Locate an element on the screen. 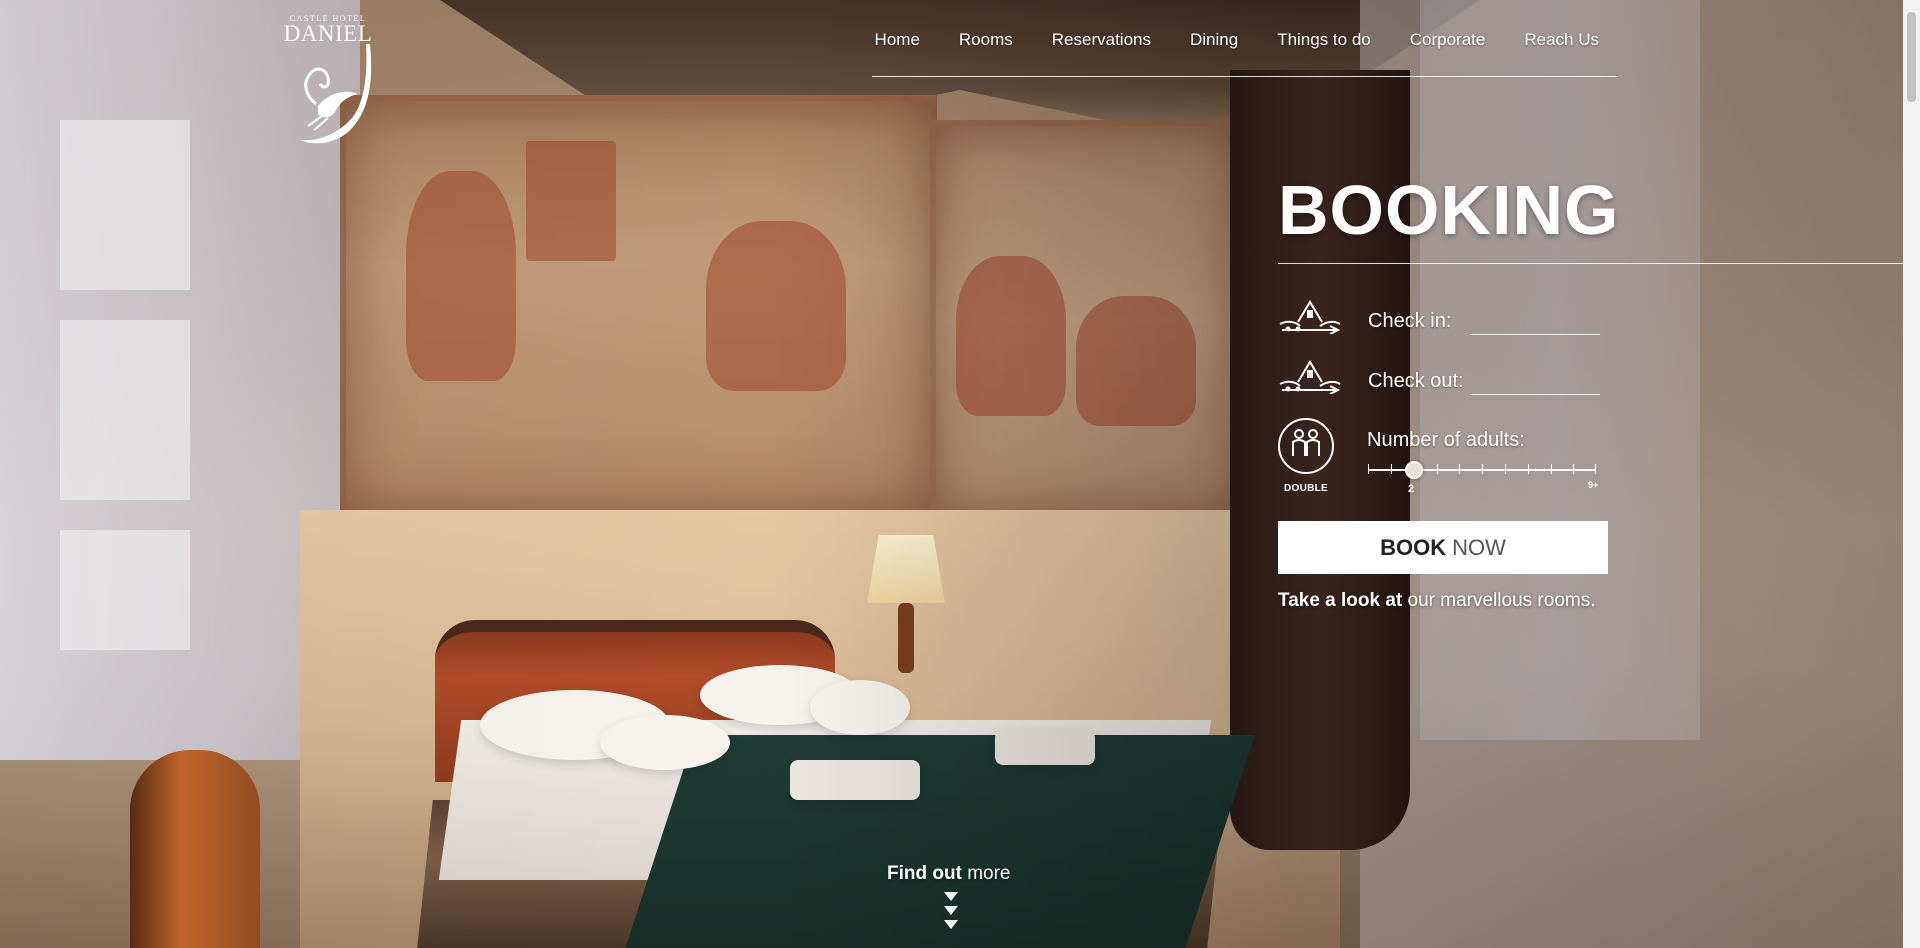 The image size is (1920, 948). checkout-label: Check out: is located at coordinates (1416, 381).